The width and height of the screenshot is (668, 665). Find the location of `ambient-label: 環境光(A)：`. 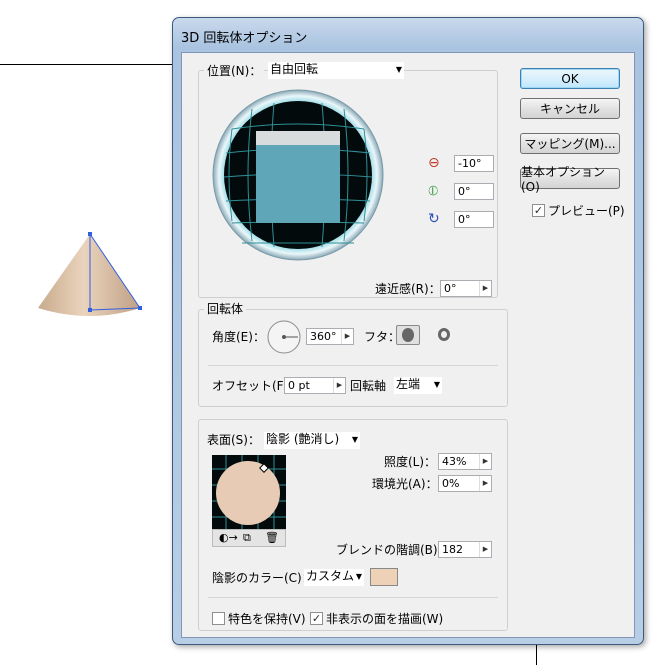

ambient-label: 環境光(A)： is located at coordinates (405, 484).